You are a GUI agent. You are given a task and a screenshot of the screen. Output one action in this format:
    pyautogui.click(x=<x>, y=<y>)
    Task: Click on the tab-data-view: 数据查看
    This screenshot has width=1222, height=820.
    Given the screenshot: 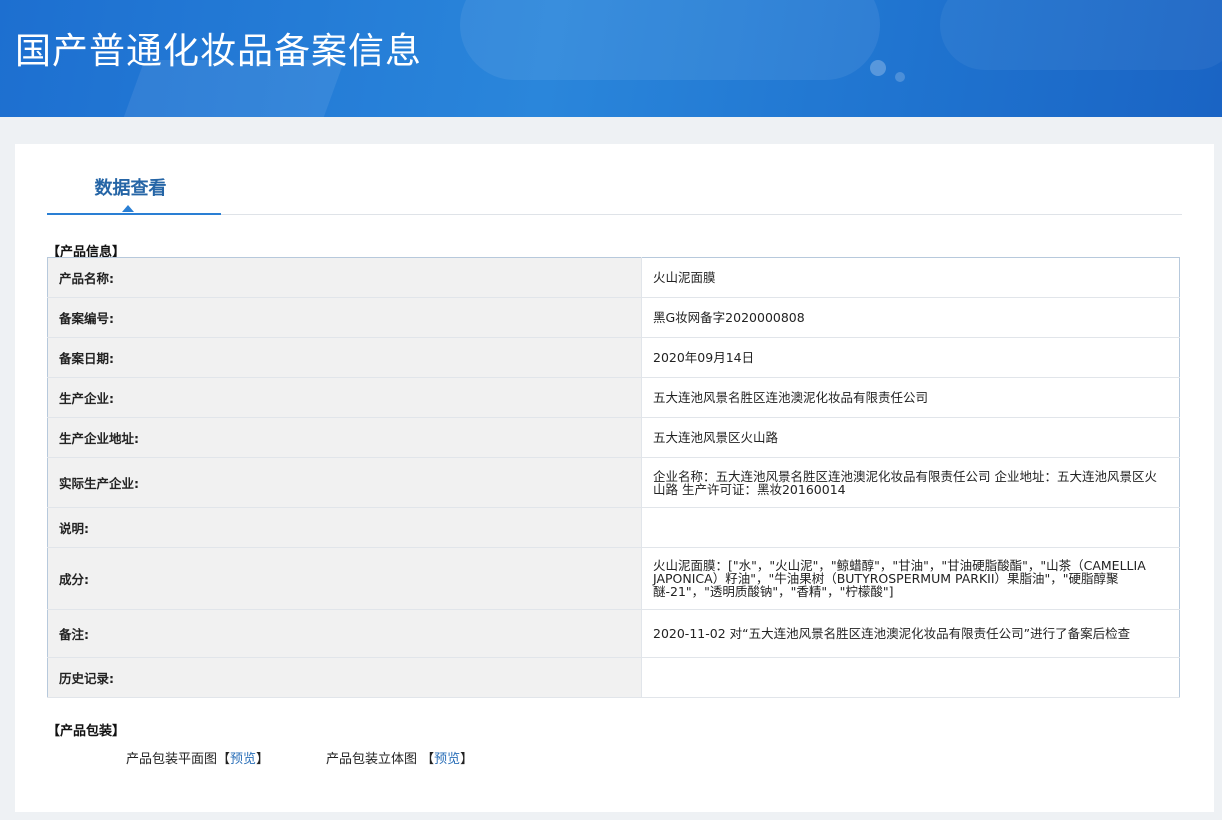 What is the action you would take?
    pyautogui.click(x=134, y=179)
    